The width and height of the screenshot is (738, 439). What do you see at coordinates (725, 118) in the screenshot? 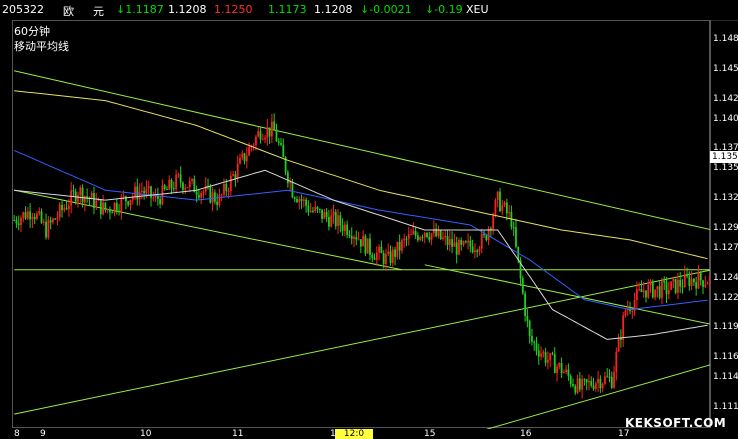
I see `price-tick-label: 1.140` at bounding box center [725, 118].